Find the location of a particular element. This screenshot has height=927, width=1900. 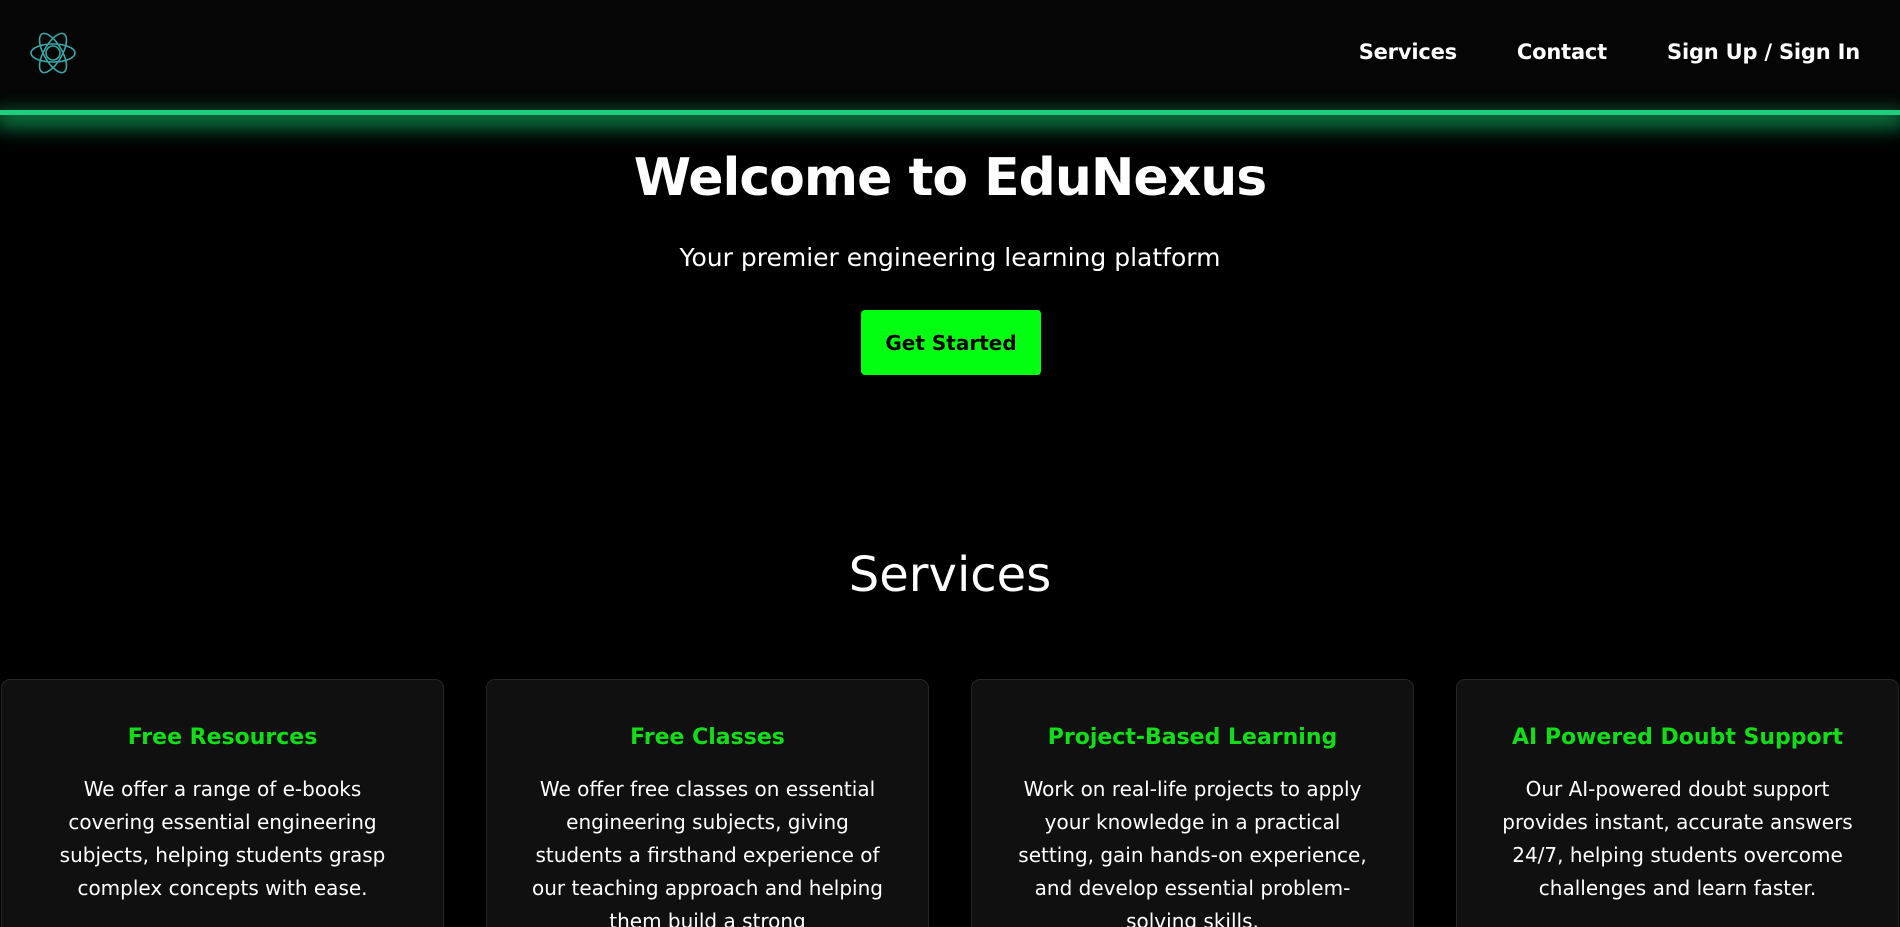

service-card-title: Project-Based Learning is located at coordinates (1192, 737).